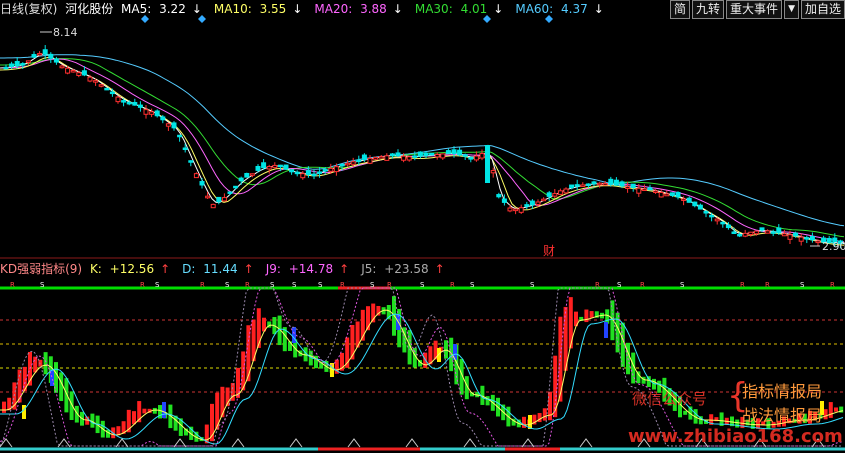 The image size is (845, 453). Describe the element at coordinates (782, 415) in the screenshot. I see `watermark-line2: 战法情报局` at that location.